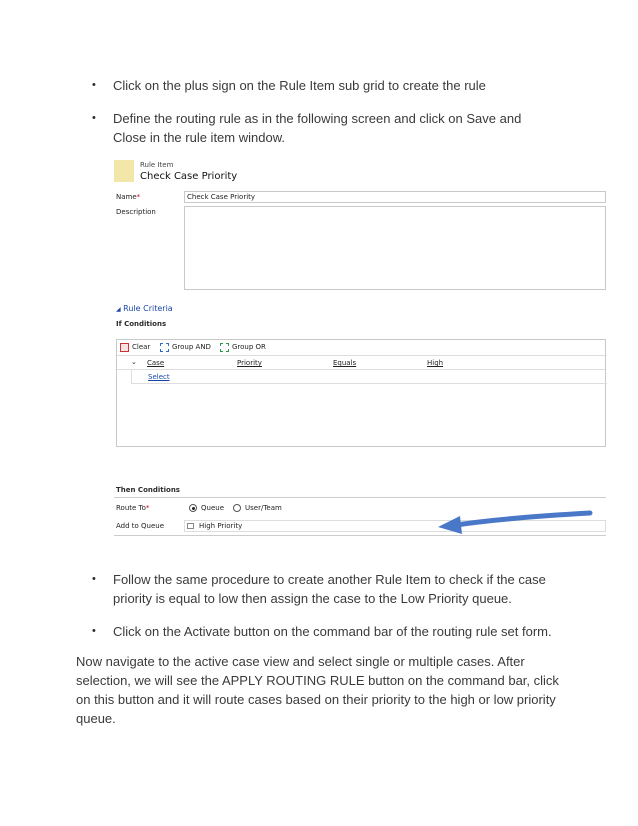 This screenshot has height=826, width=638. What do you see at coordinates (515, 522) in the screenshot?
I see `pointer-arrow-icon` at bounding box center [515, 522].